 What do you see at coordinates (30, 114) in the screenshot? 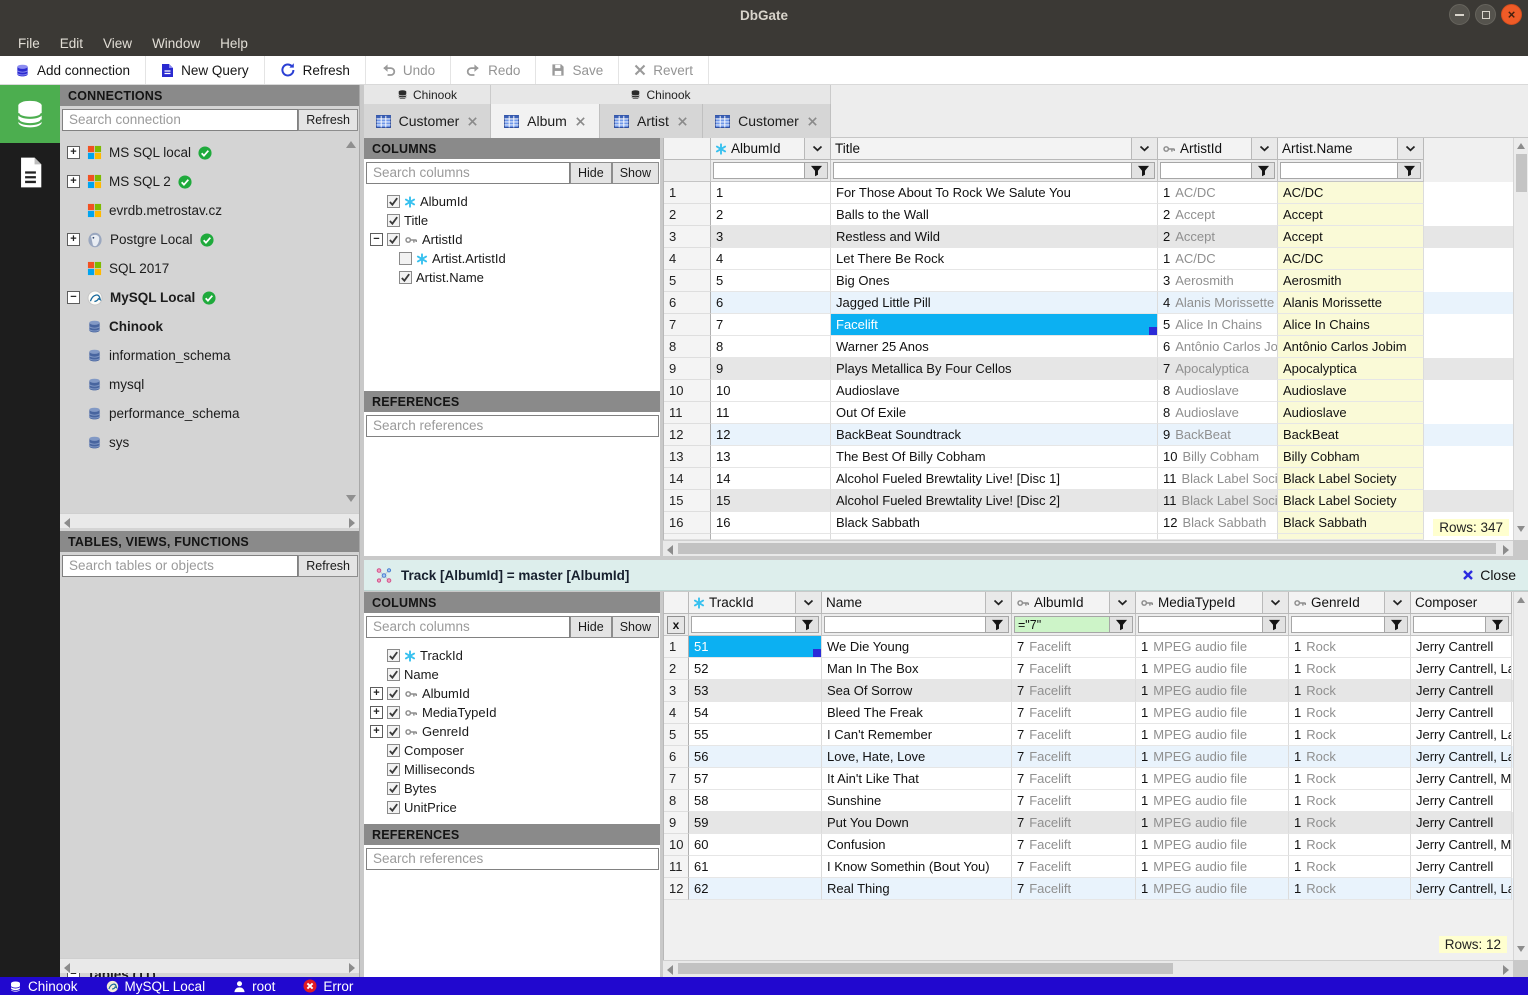
I see `rail-item-connections` at bounding box center [30, 114].